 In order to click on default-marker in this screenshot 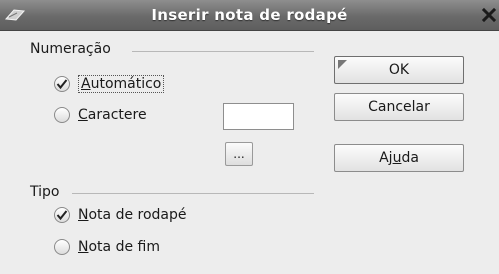, I will do `click(342, 64)`.